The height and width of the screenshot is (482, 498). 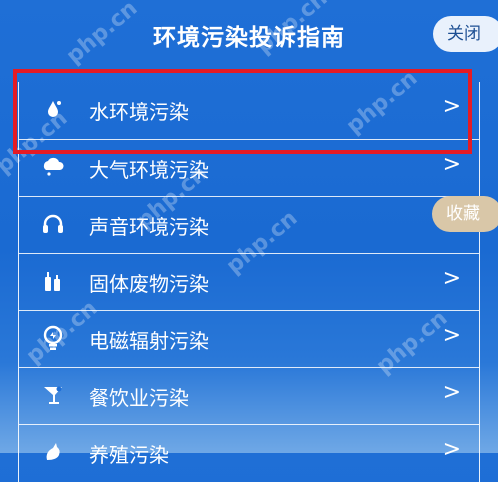 What do you see at coordinates (149, 341) in the screenshot?
I see `list-item-label: 电磁辐射污染` at bounding box center [149, 341].